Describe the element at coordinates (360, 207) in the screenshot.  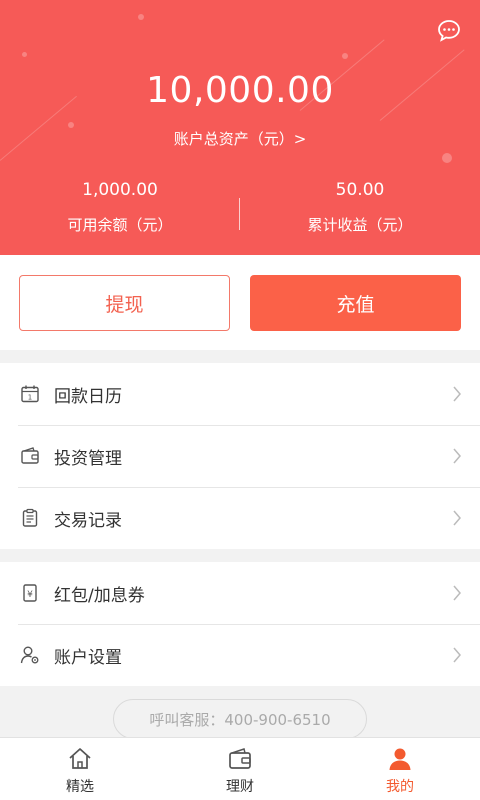
I see `cumulative-income: 50.00 累计收益（元）` at that location.